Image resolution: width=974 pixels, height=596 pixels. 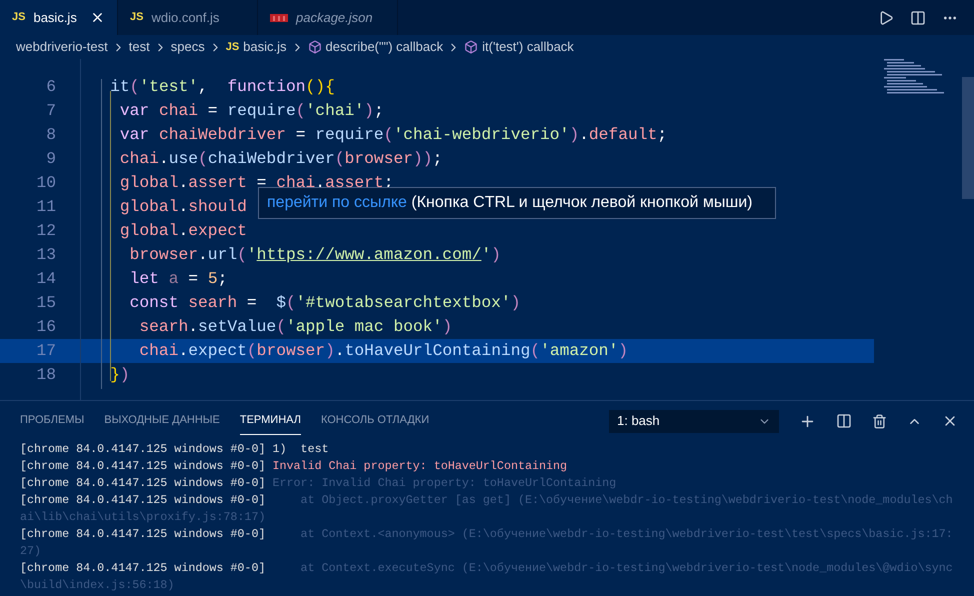 What do you see at coordinates (694, 421) in the screenshot?
I see `terminal-select: 1: bash` at bounding box center [694, 421].